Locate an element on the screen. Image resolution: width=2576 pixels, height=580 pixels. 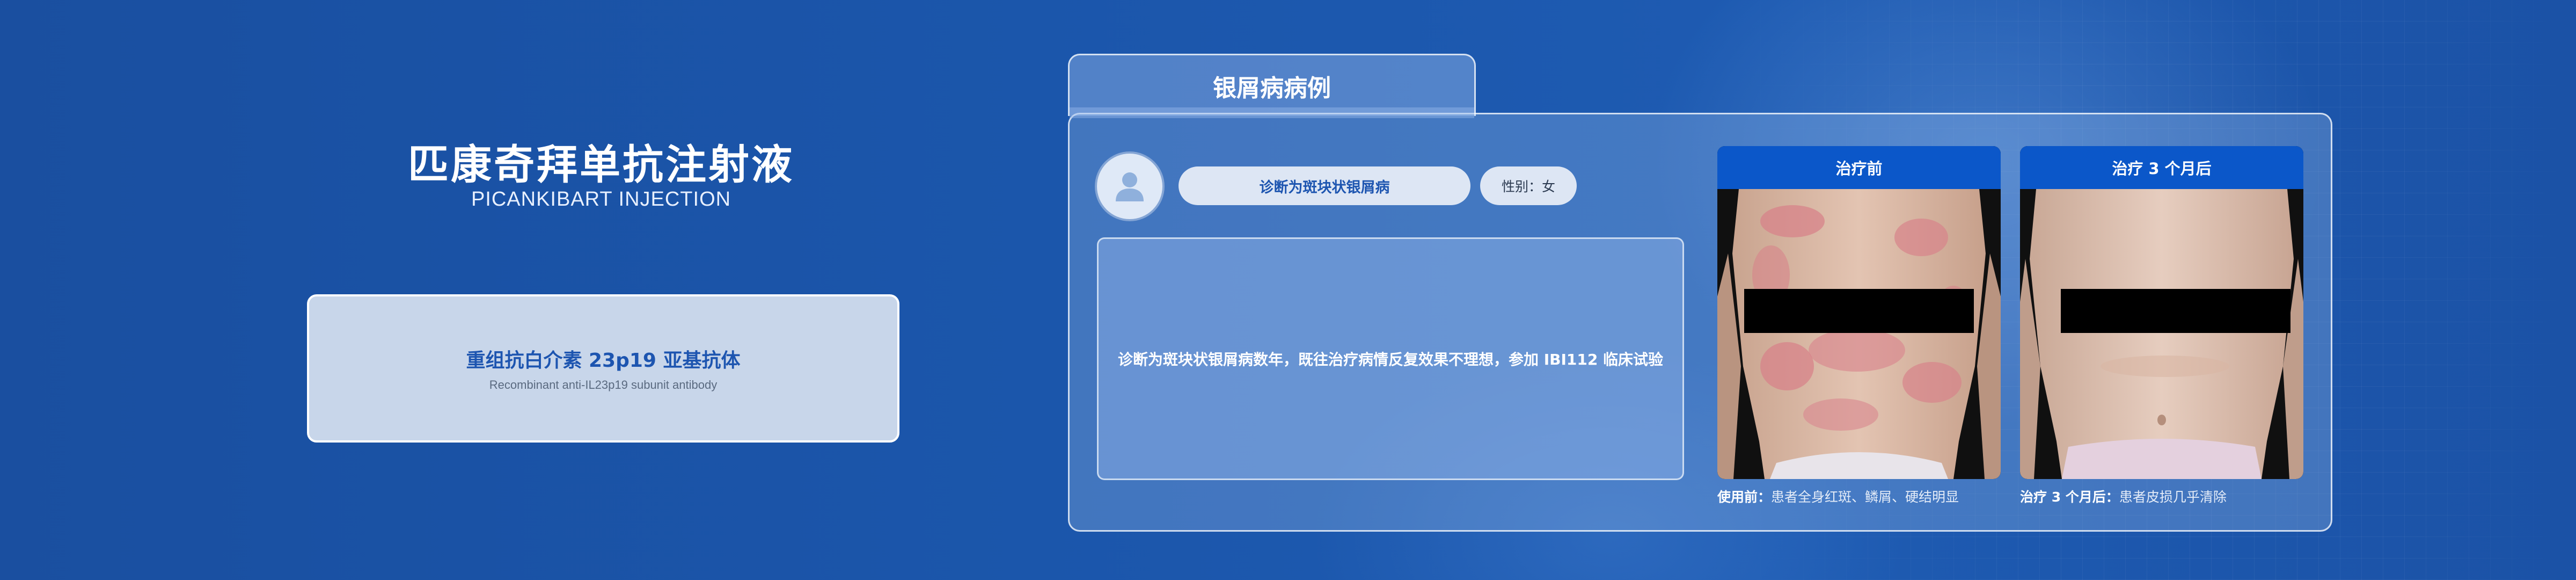
photo-before-privacy-bar is located at coordinates (1859, 311).